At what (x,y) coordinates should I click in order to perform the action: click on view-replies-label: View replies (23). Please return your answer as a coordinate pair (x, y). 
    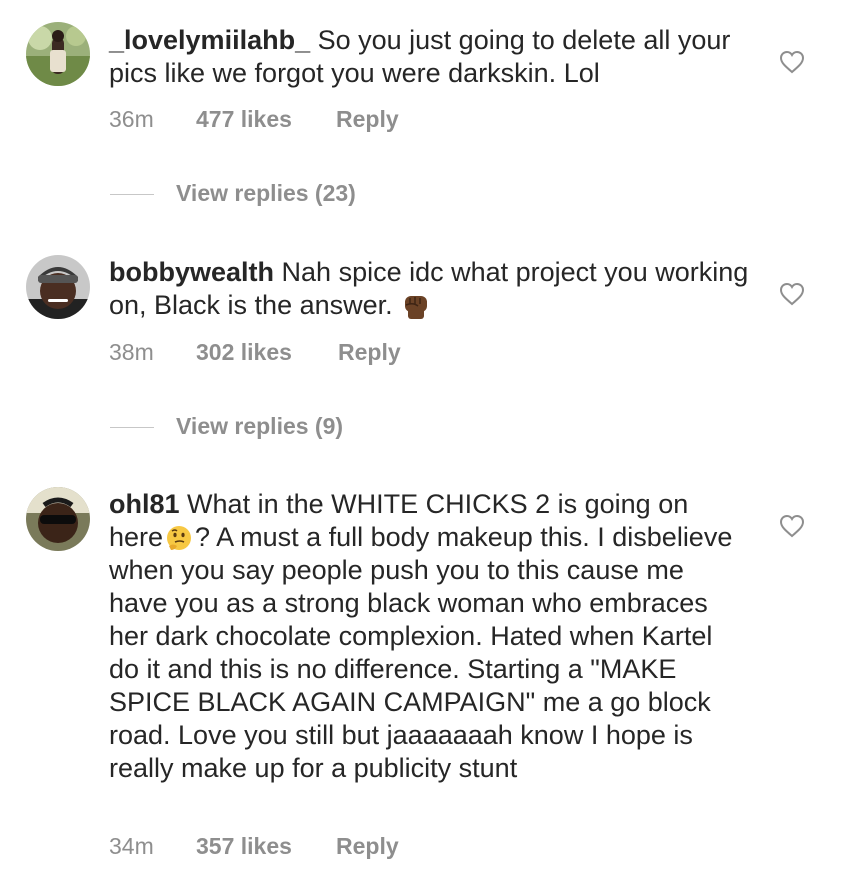
    Looking at the image, I should click on (266, 193).